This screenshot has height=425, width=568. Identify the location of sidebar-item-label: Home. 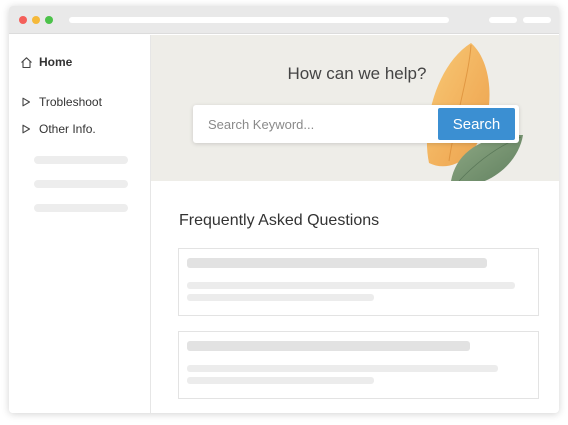
(56, 62).